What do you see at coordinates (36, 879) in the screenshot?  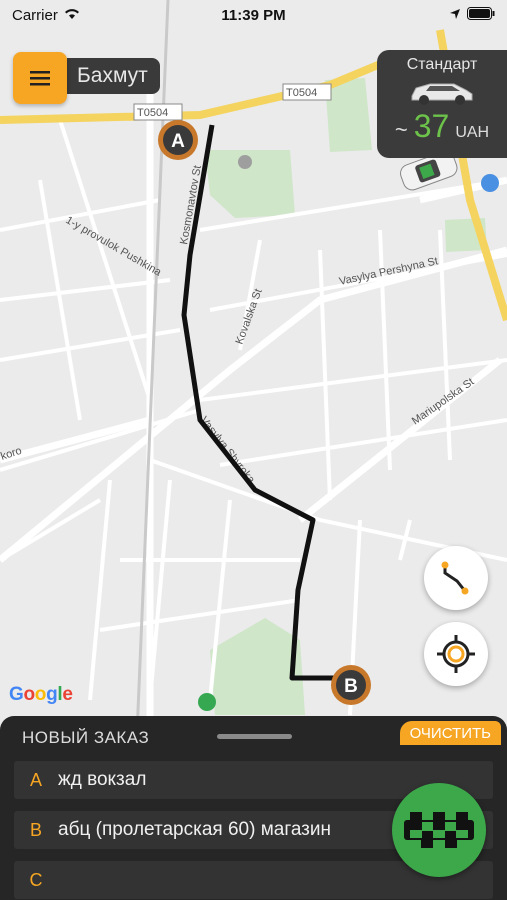 I see `address-letter: C` at bounding box center [36, 879].